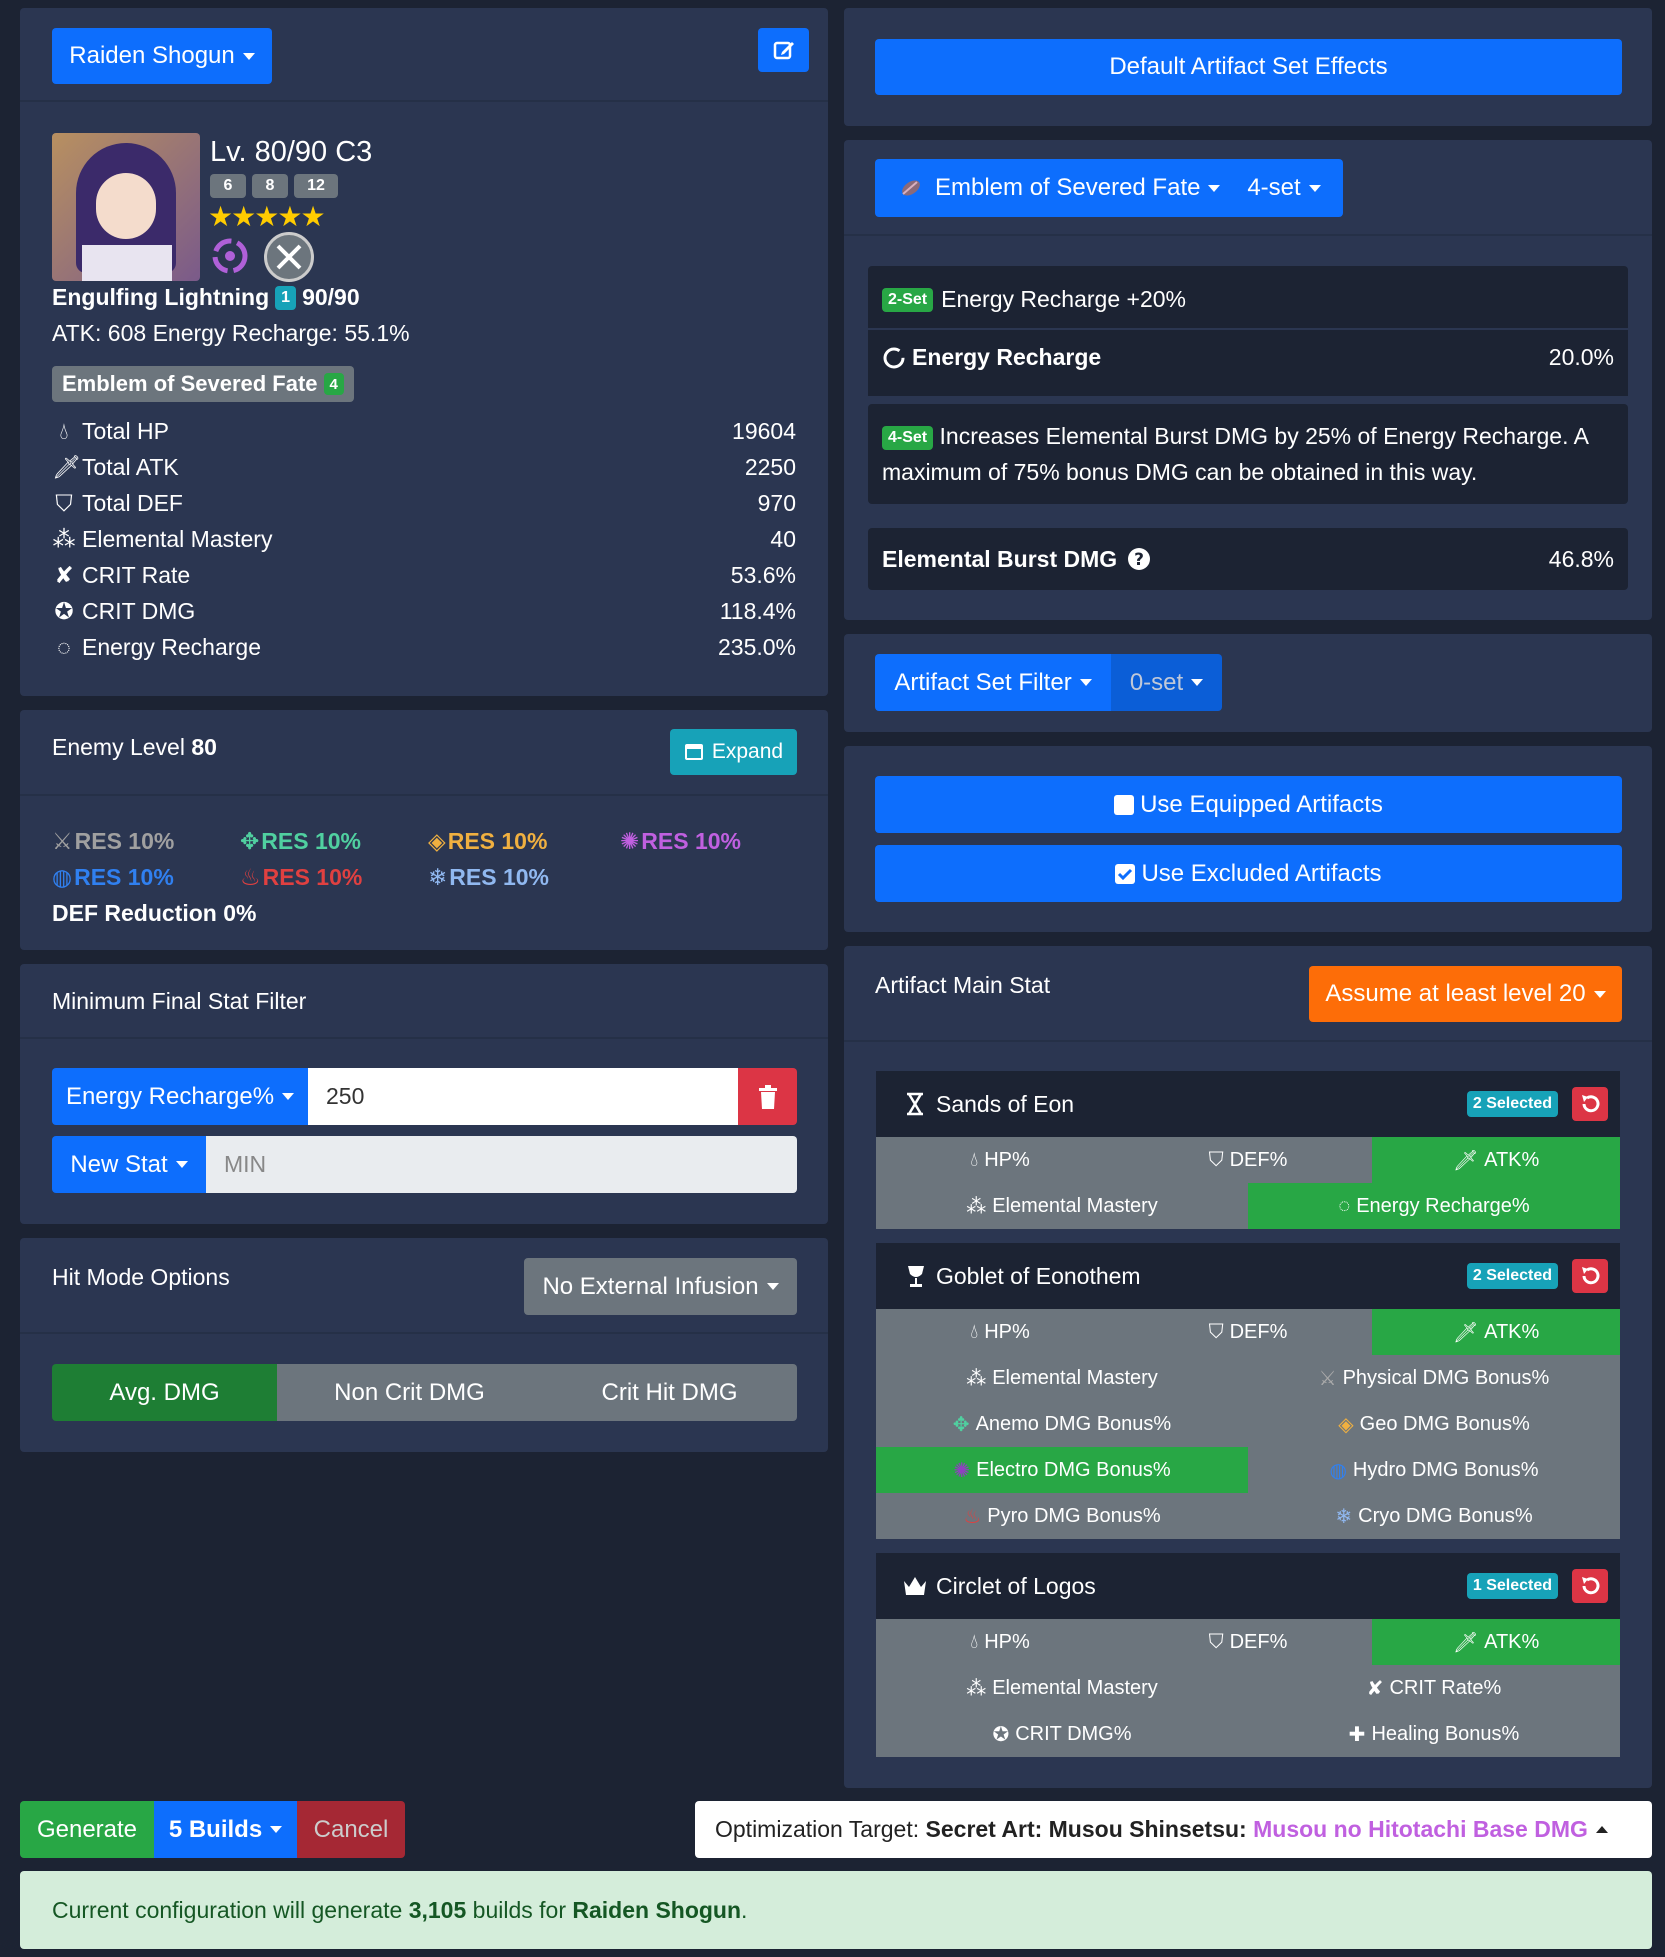 The image size is (1665, 1957). Describe the element at coordinates (333, 384) in the screenshot. I see `artifact-set-count: 4` at that location.